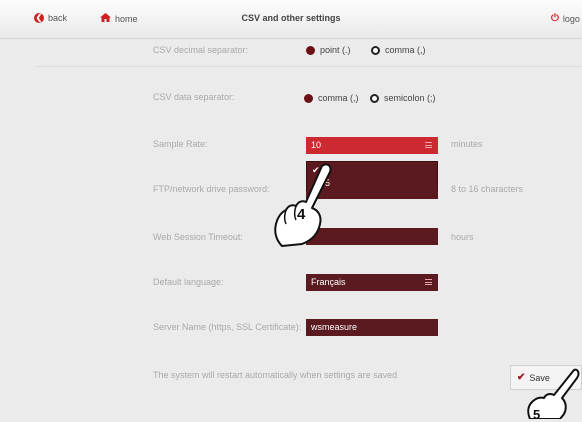 The height and width of the screenshot is (422, 582). Describe the element at coordinates (537, 414) in the screenshot. I see `step-number-5: 5` at that location.